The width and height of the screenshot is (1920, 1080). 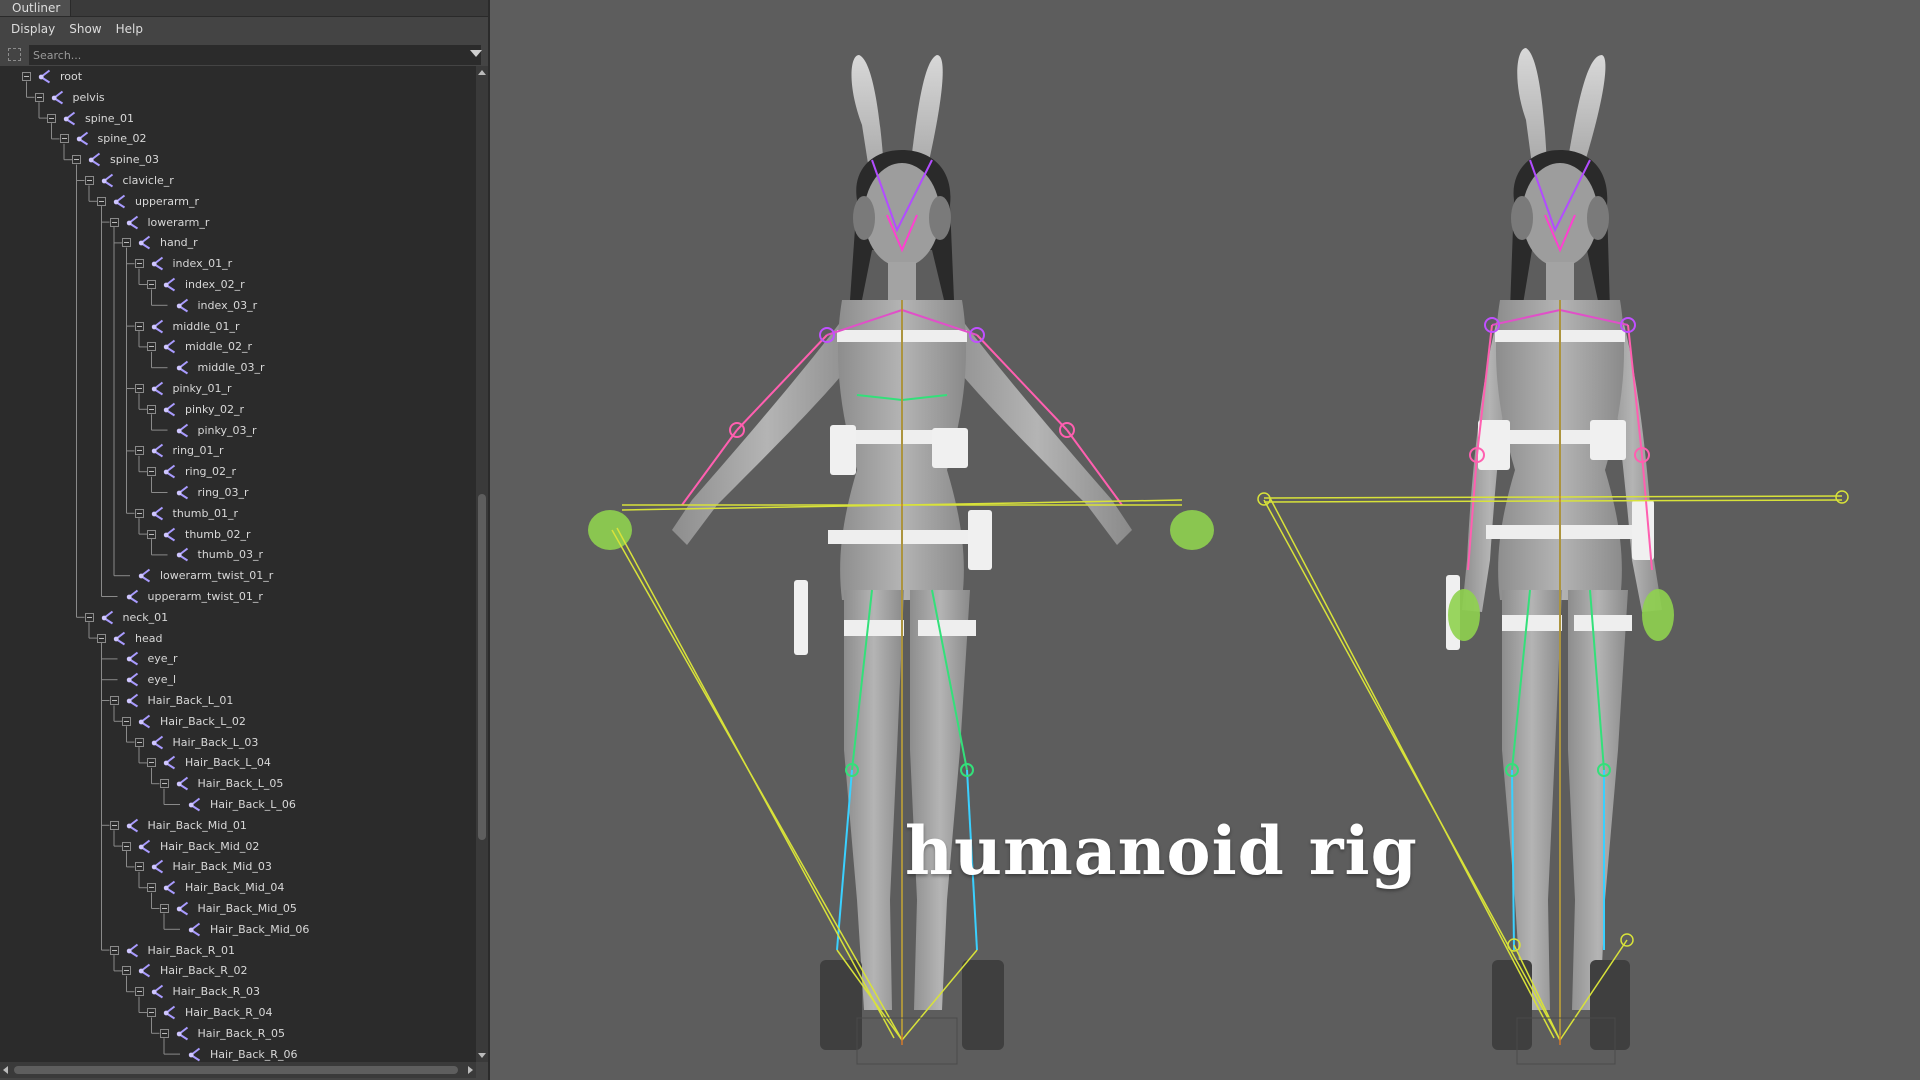 What do you see at coordinates (211, 554) in the screenshot?
I see `outliner-item-thumb-03-r: thumb_03_r` at bounding box center [211, 554].